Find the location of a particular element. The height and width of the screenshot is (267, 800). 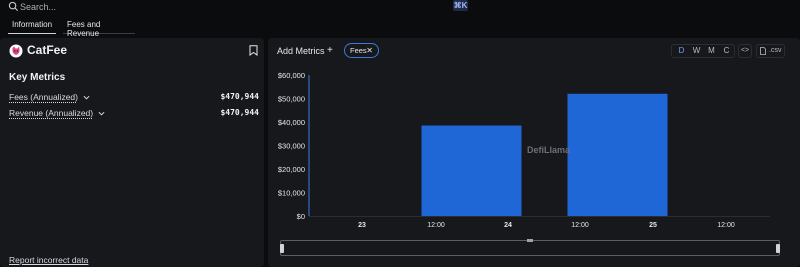

x-axis: 23 12:00 24 12:00 25 12:00 is located at coordinates (539, 222).